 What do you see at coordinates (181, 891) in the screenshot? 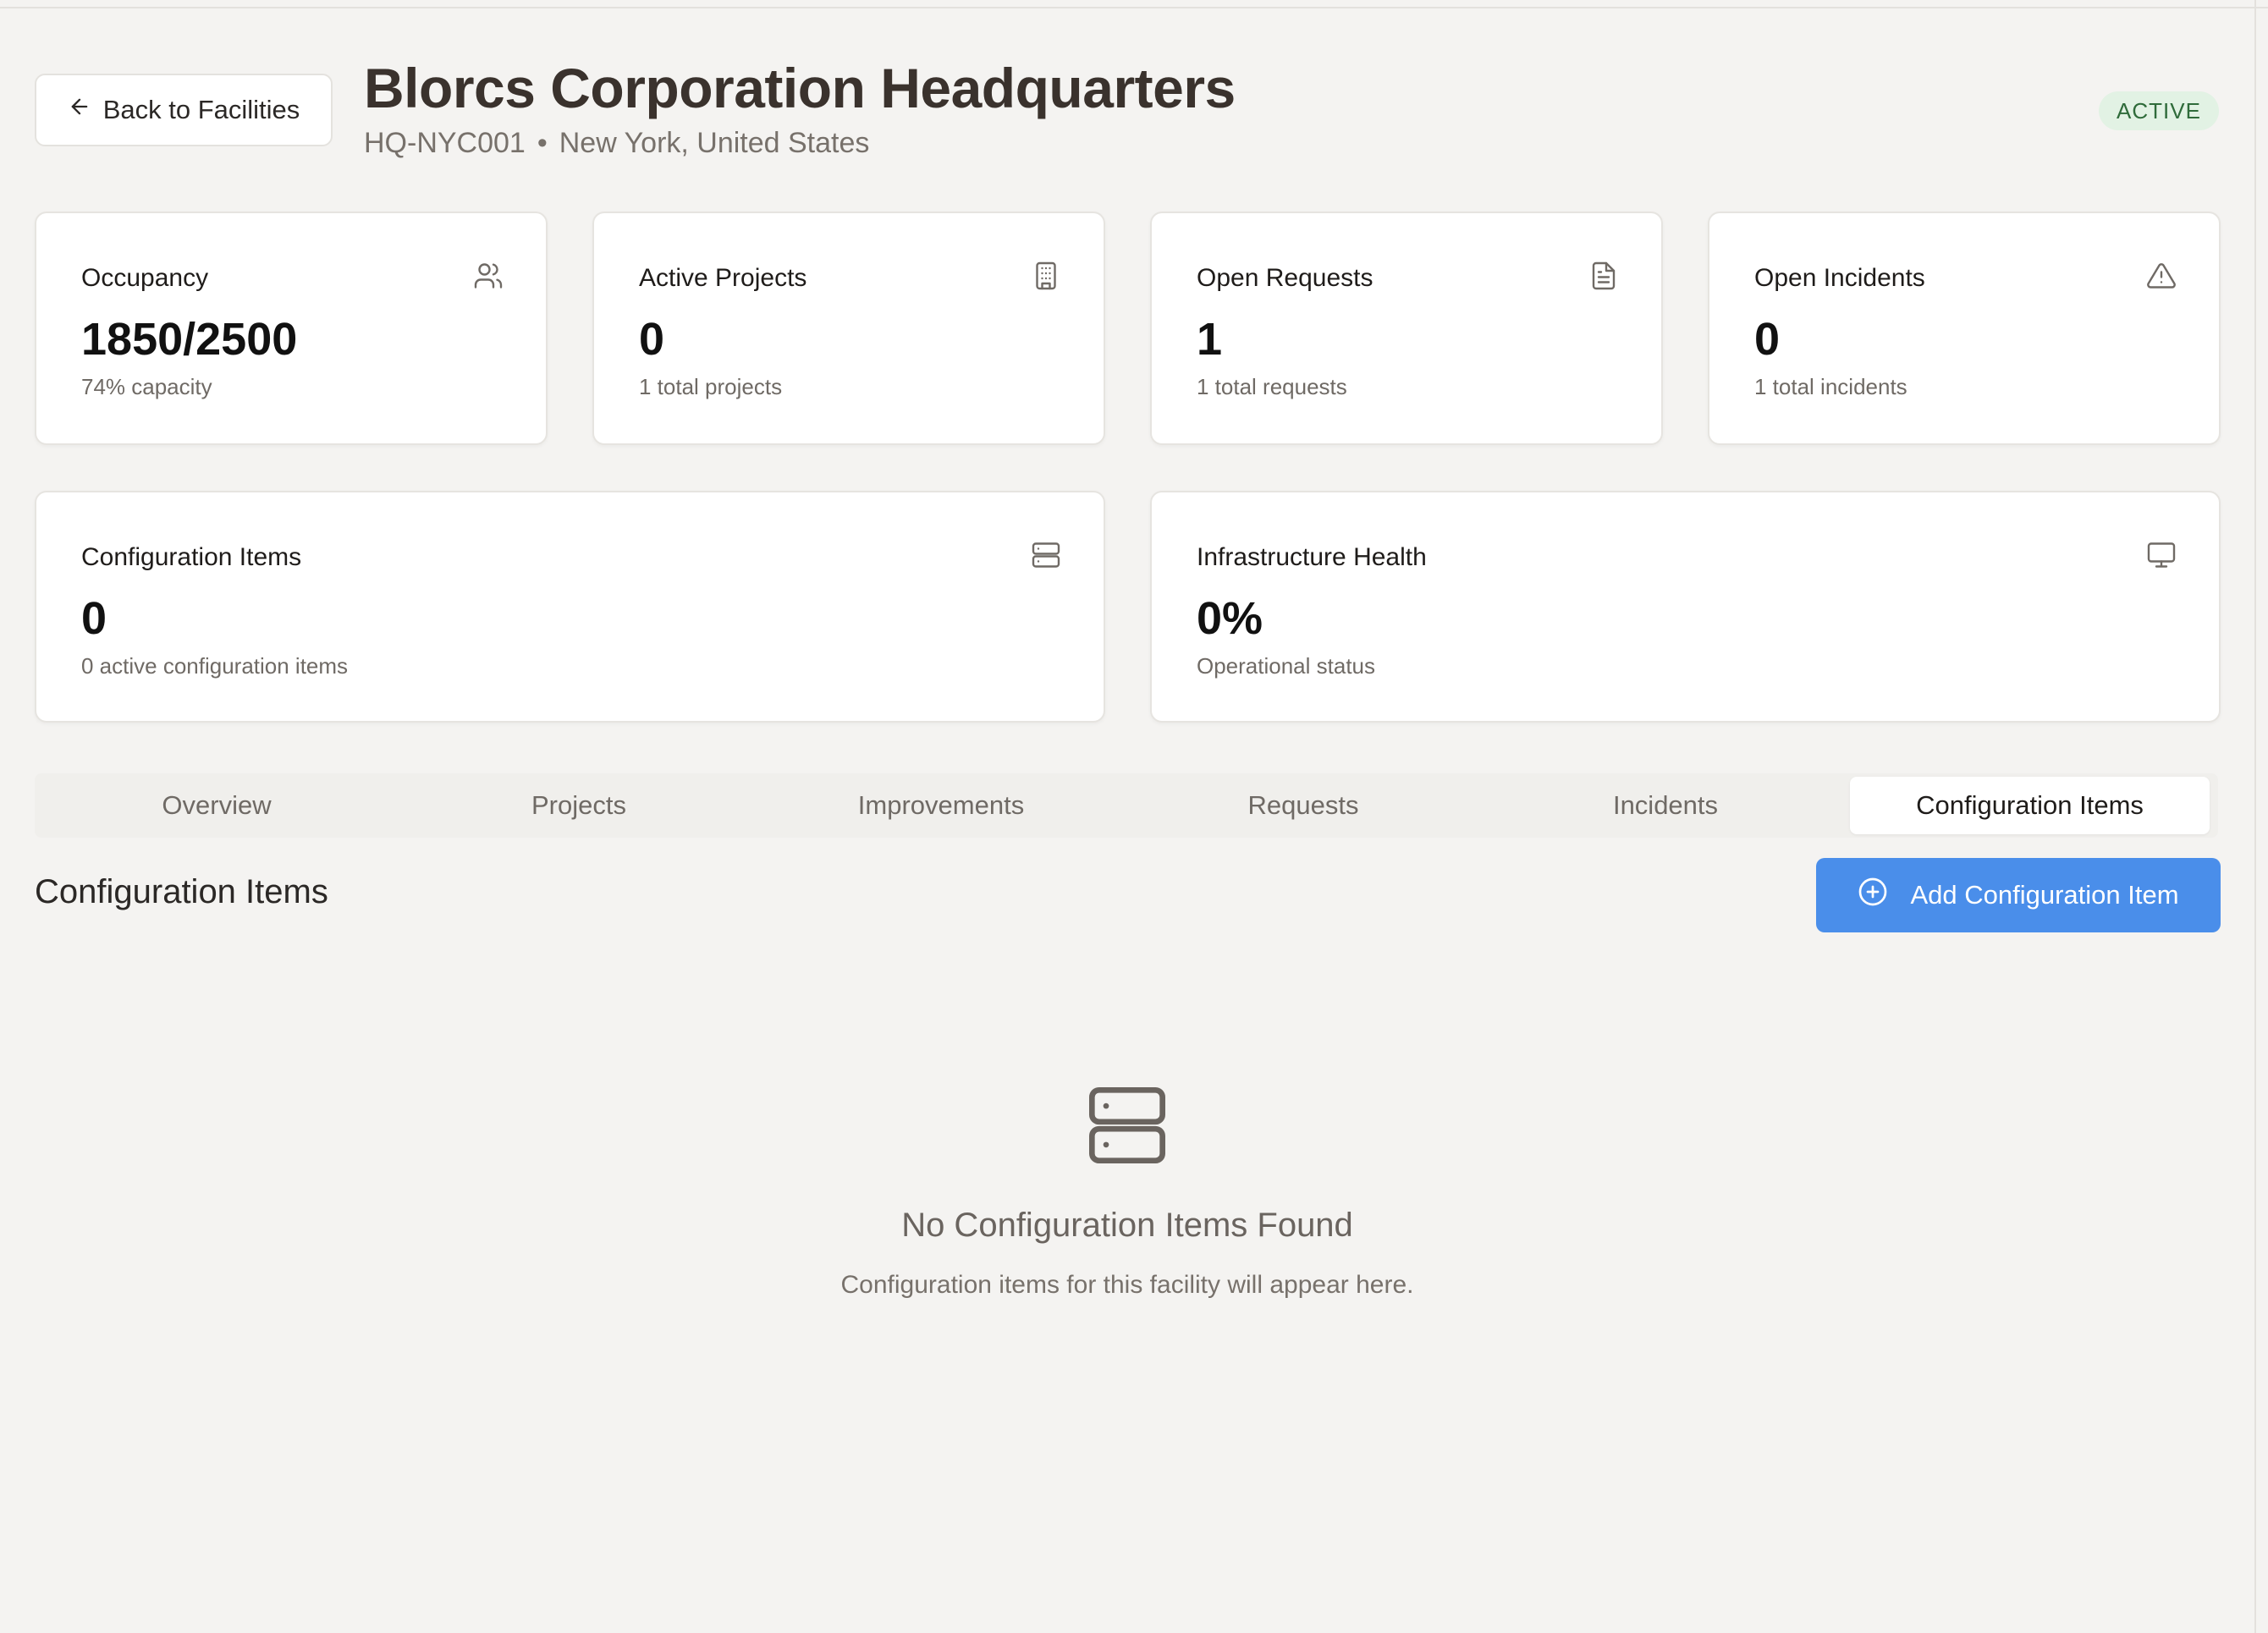
I see `section-title: Configuration Items` at bounding box center [181, 891].